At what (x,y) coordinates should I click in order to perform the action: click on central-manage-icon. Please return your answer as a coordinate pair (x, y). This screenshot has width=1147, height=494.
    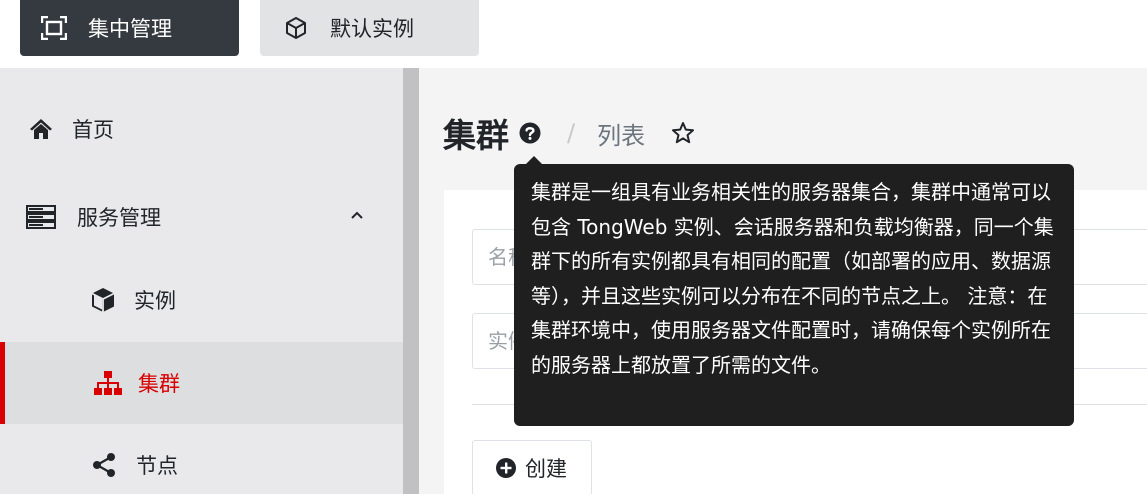
    Looking at the image, I should click on (54, 28).